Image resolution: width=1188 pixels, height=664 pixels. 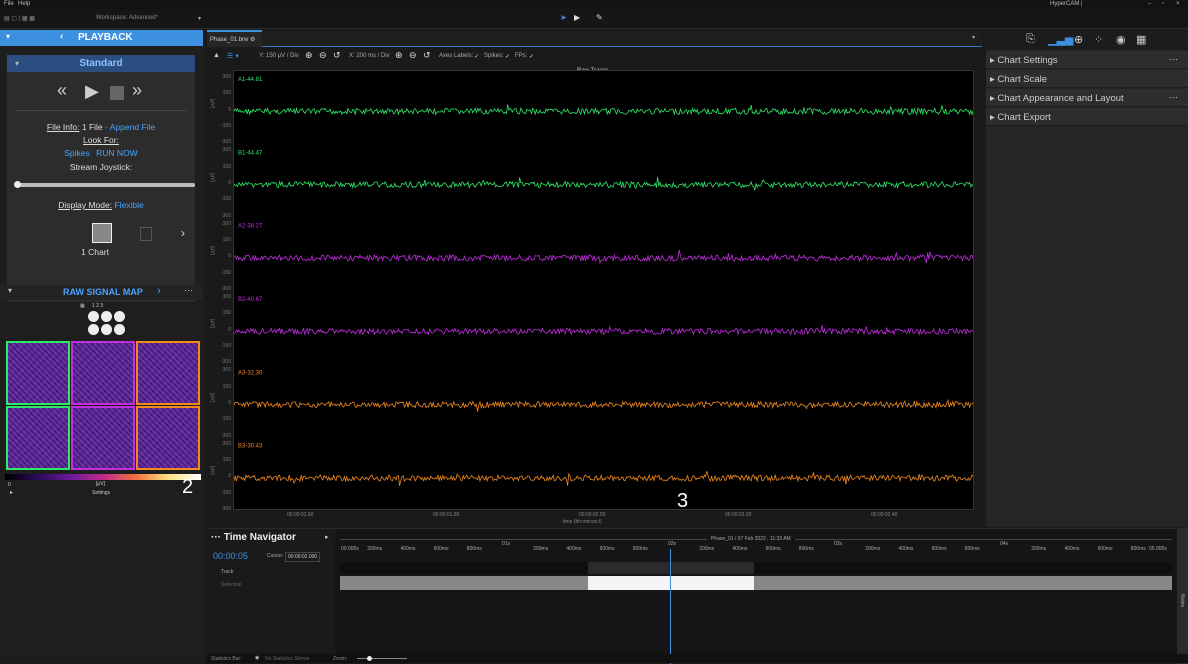 What do you see at coordinates (103, 438) in the screenshot?
I see `well-b2` at bounding box center [103, 438].